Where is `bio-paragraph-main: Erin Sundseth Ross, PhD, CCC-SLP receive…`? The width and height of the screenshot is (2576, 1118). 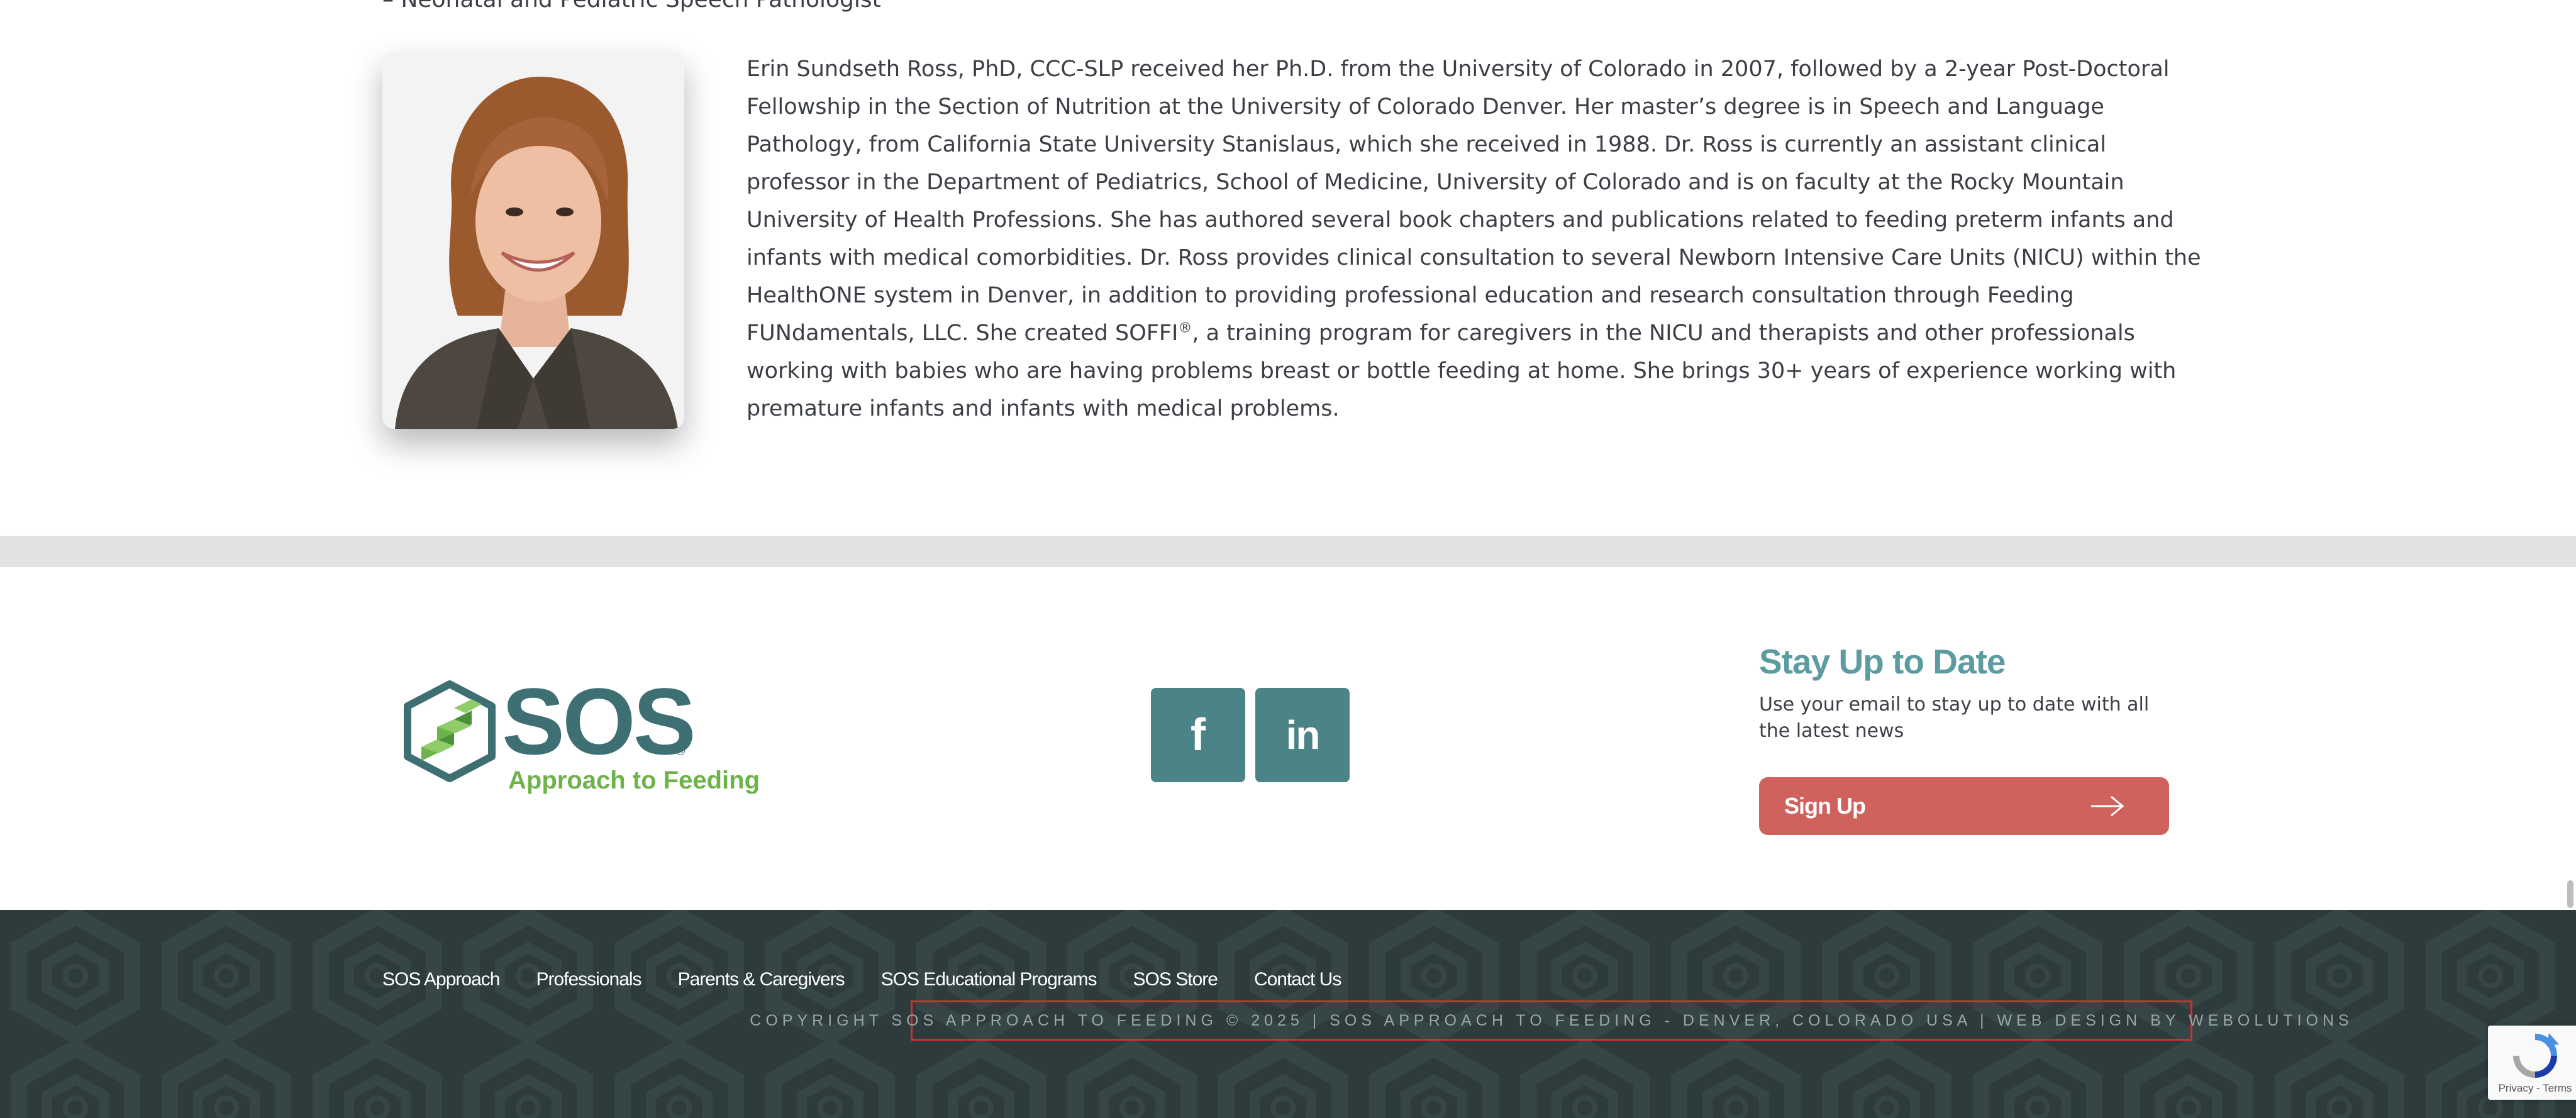
bio-paragraph-main: Erin Sundseth Ross, PhD, CCC-SLP receive… is located at coordinates (1474, 202).